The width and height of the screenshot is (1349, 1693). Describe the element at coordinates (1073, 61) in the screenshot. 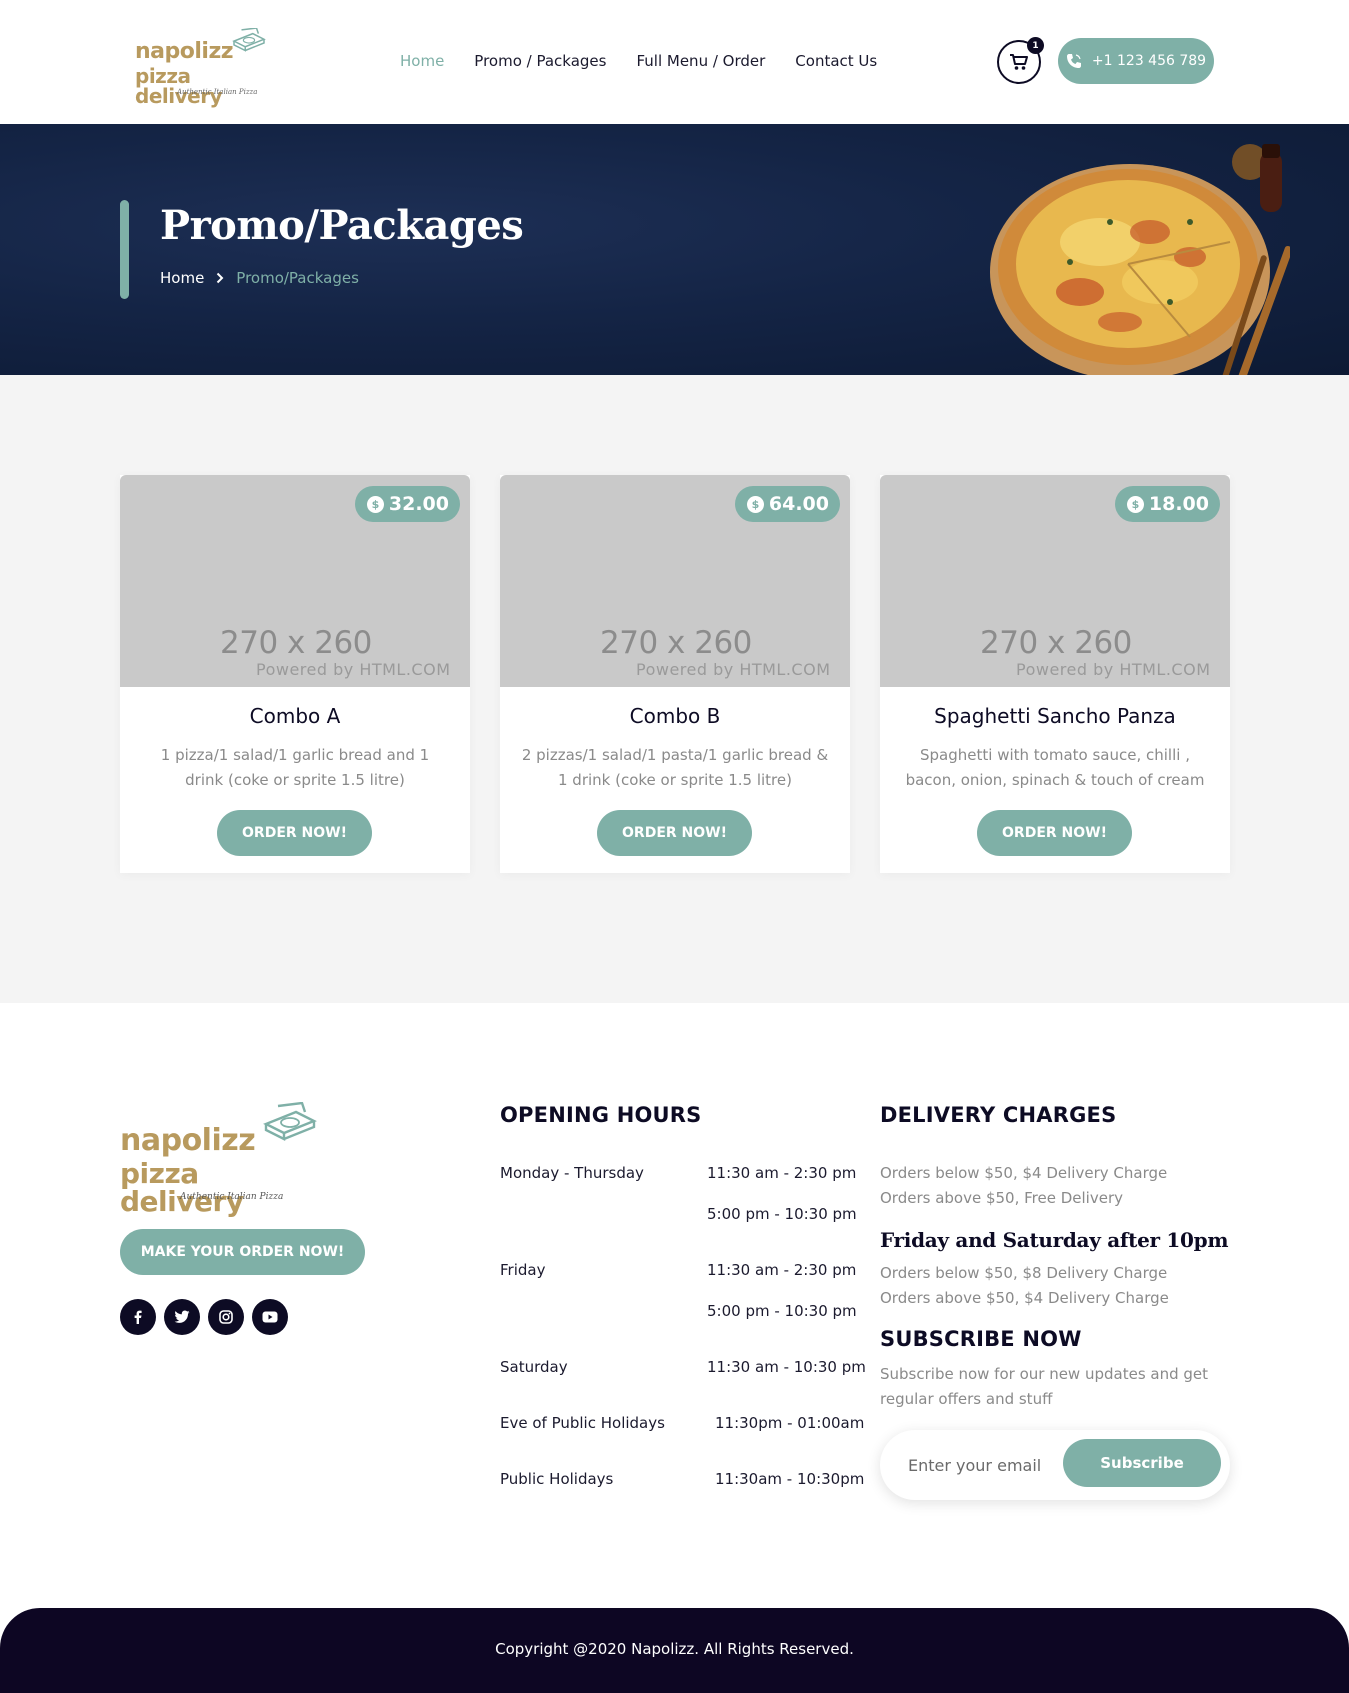

I see `phone-icon` at that location.